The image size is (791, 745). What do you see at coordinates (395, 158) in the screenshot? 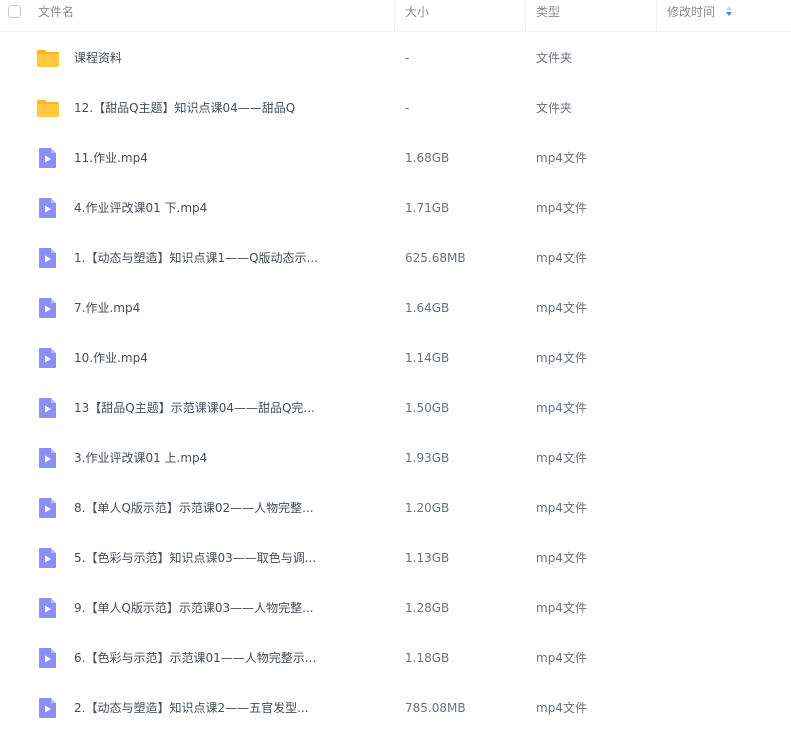
I see `file-row: 11.作业.mp4 1.68GB mp4文件` at bounding box center [395, 158].